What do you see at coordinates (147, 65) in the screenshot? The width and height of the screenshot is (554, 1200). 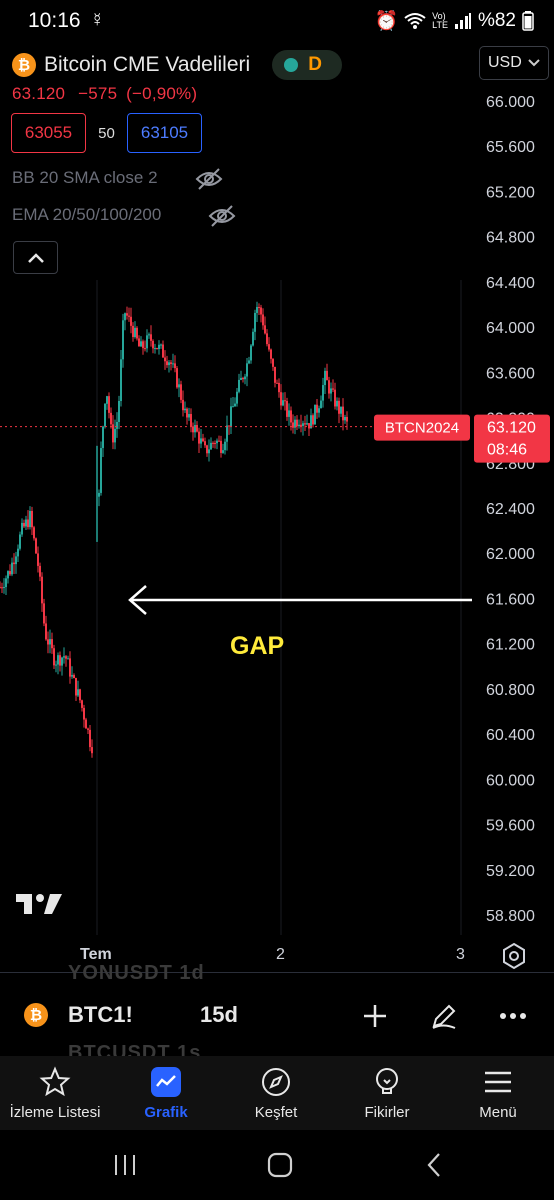 I see `symbol-title: Bitcoin CME Vadelileri` at bounding box center [147, 65].